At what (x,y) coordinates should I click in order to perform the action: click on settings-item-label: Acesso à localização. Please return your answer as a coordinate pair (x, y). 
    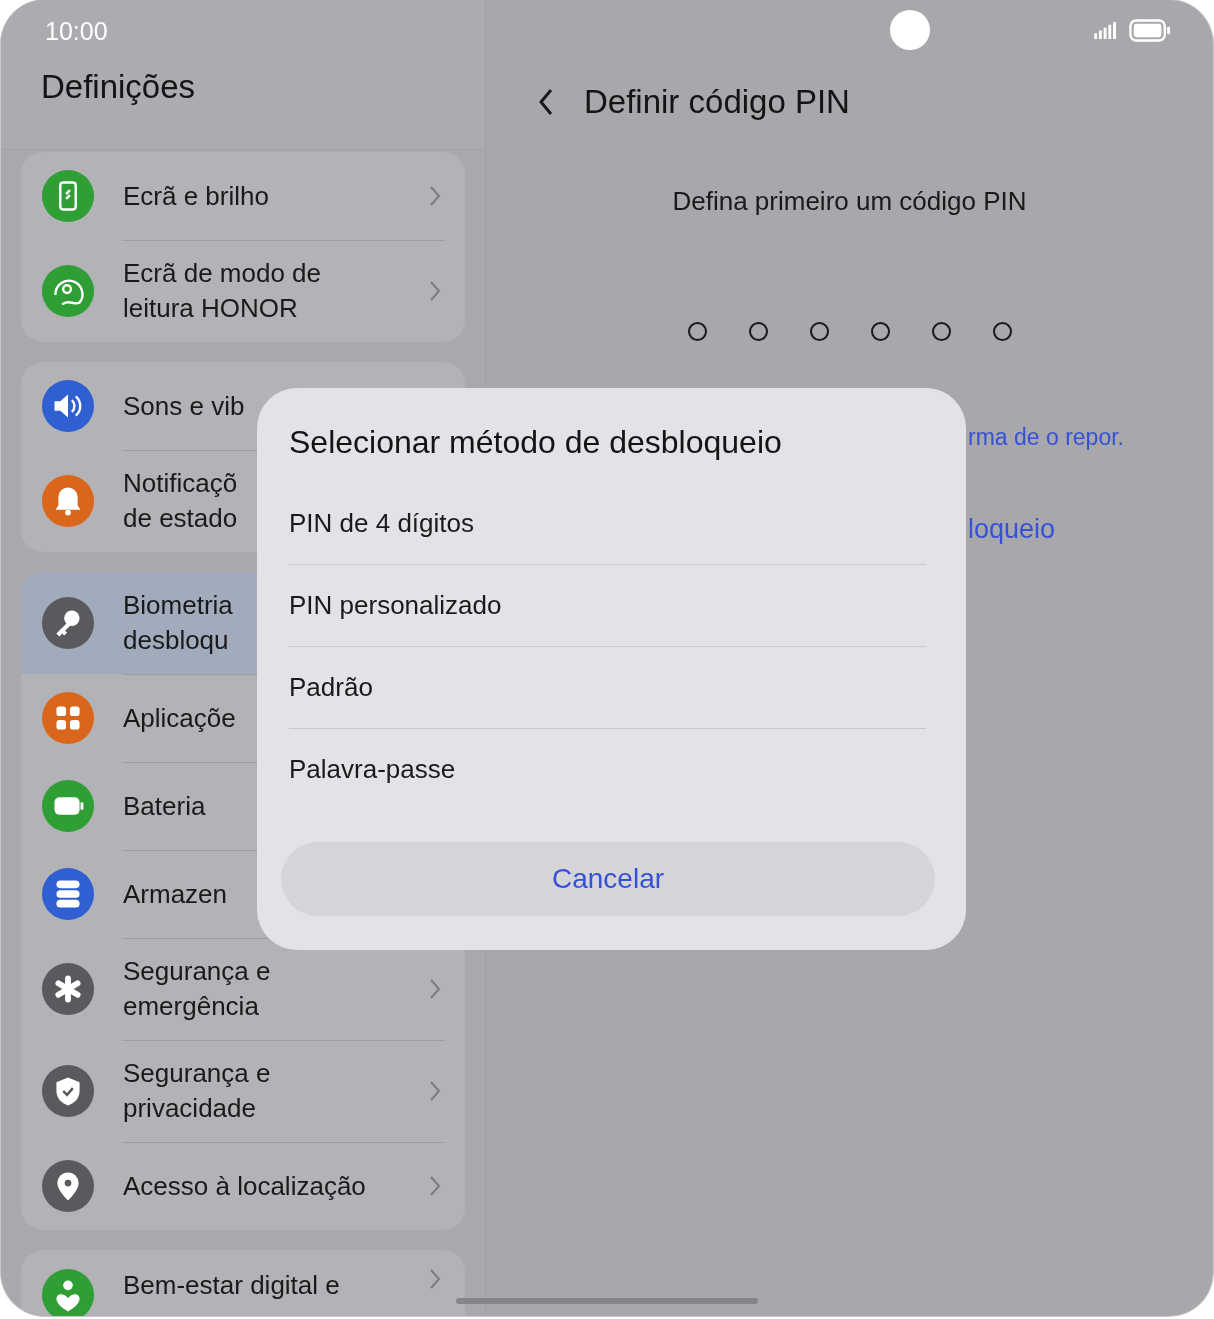
    Looking at the image, I should click on (244, 1186).